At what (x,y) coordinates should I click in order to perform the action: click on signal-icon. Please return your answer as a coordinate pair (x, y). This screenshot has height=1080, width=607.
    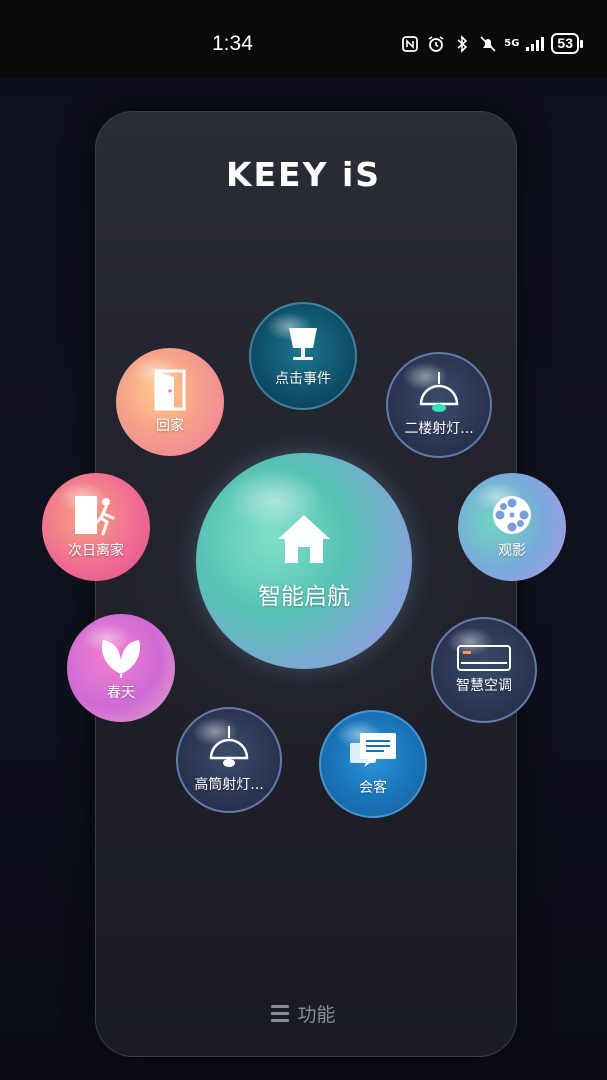
    Looking at the image, I should click on (535, 44).